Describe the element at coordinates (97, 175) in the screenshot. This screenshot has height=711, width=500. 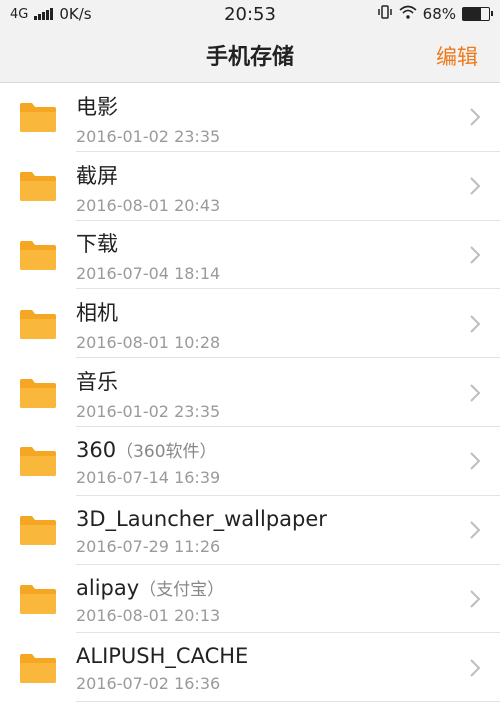
I see `folder-title: 截屏` at that location.